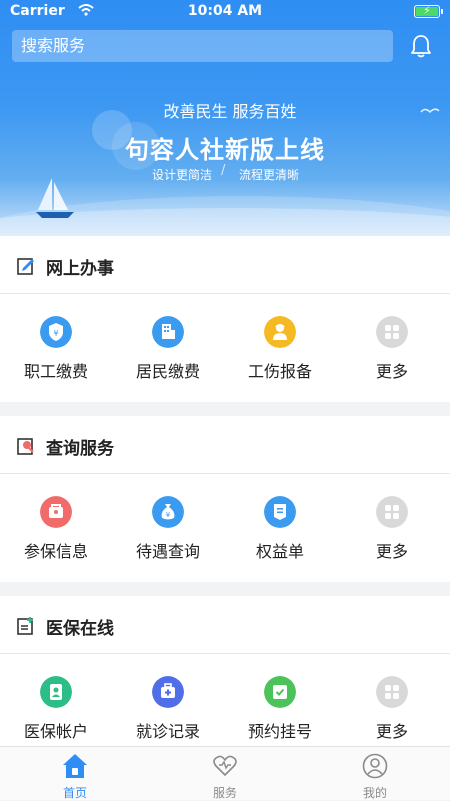 This screenshot has height=801, width=450. I want to click on battery-icon: ⚡, so click(428, 11).